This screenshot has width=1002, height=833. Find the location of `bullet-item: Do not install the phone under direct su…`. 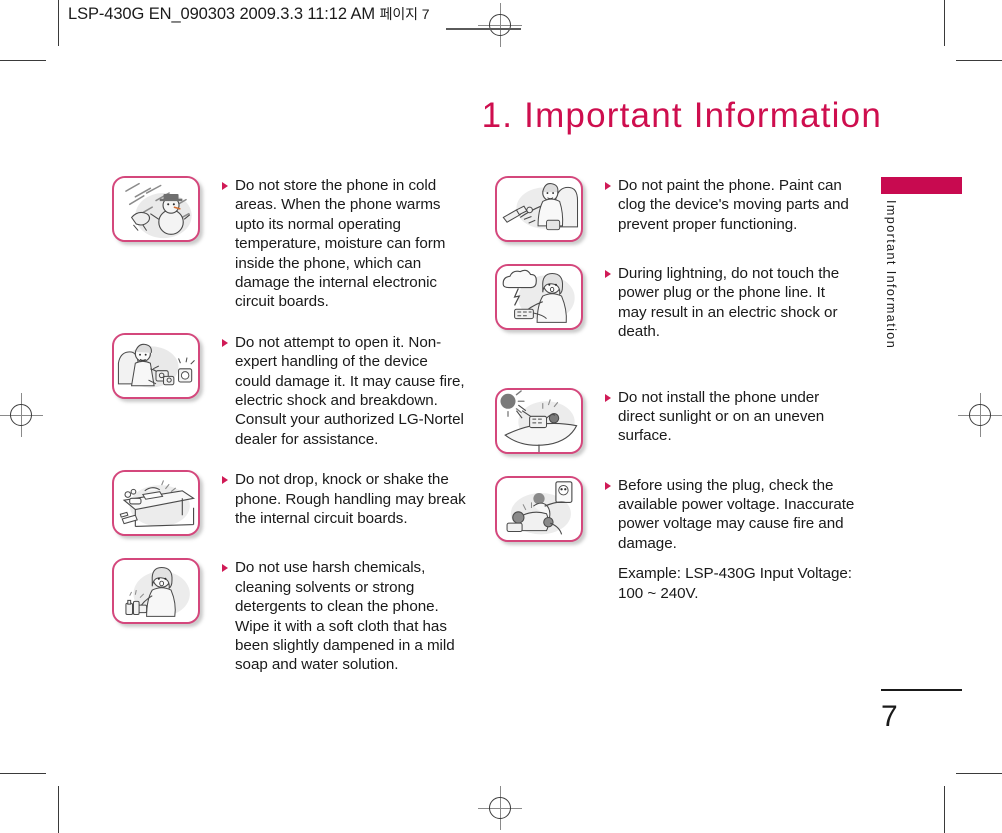

bullet-item: Do not install the phone under direct su… is located at coordinates (730, 417).